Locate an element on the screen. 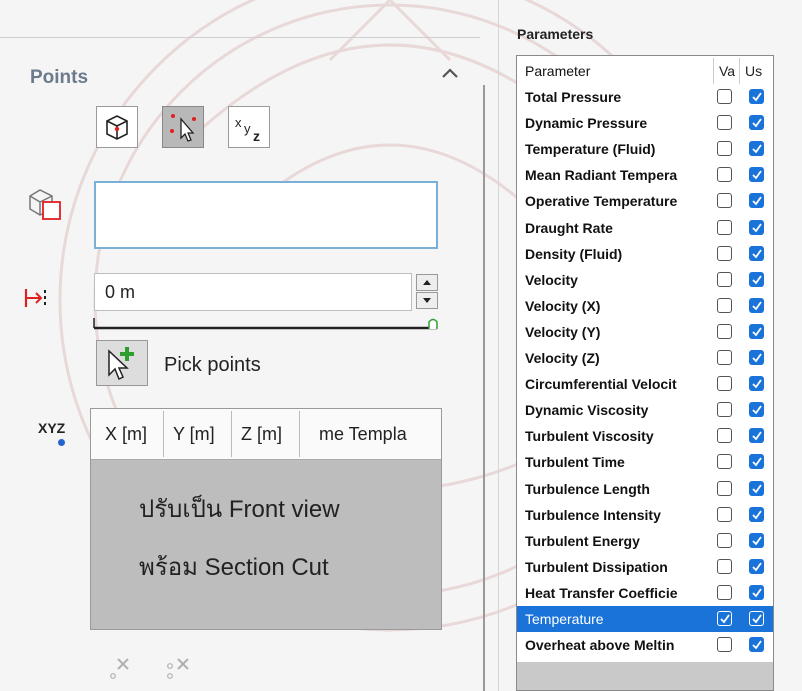 The width and height of the screenshot is (802, 691). col-template: me Templa is located at coordinates (363, 434).